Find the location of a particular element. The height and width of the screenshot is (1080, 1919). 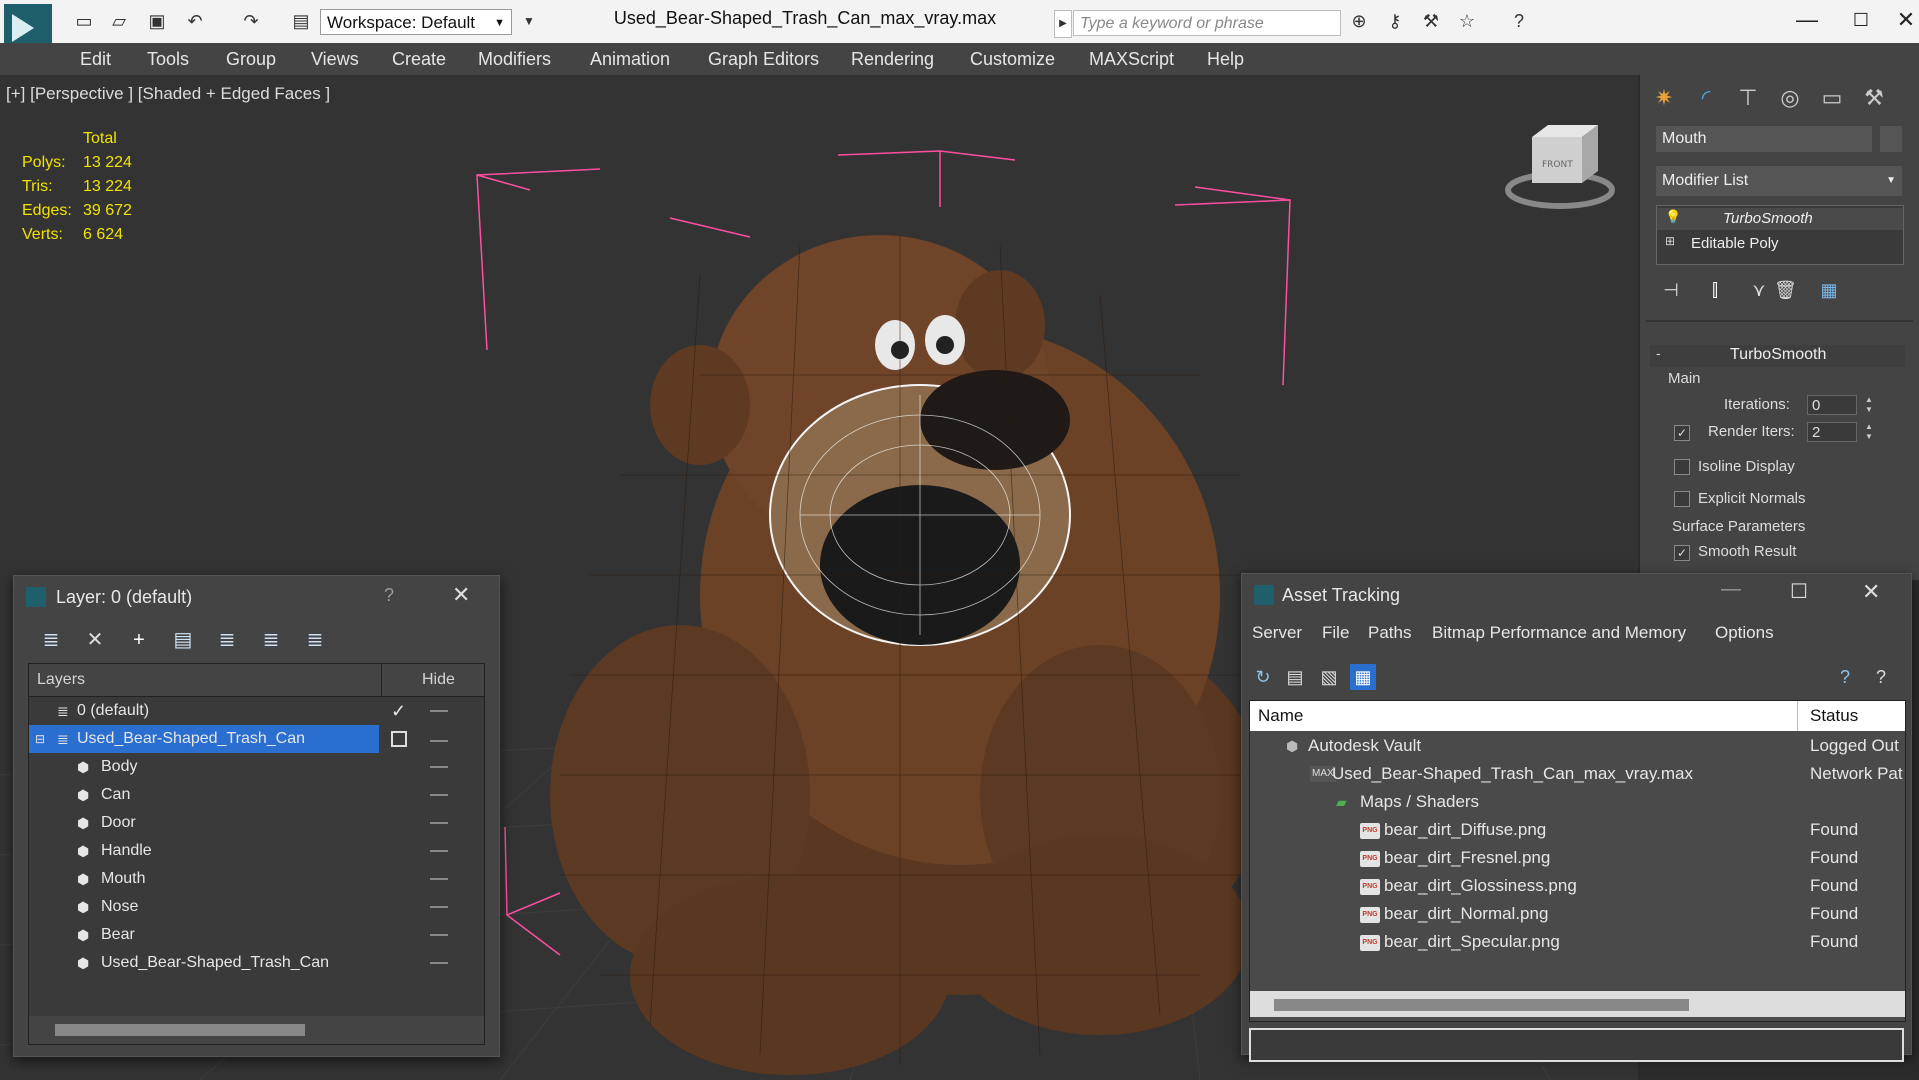

column-hide: Hide is located at coordinates (438, 680).